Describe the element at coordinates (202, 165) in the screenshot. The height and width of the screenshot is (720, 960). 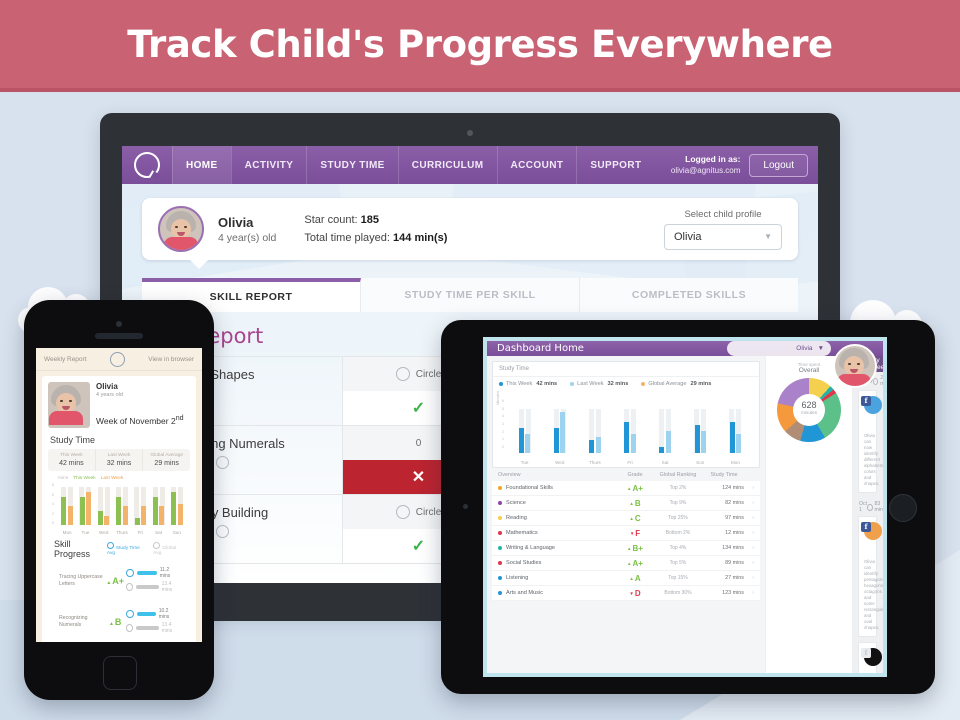
I see `nav-label: HOME` at that location.